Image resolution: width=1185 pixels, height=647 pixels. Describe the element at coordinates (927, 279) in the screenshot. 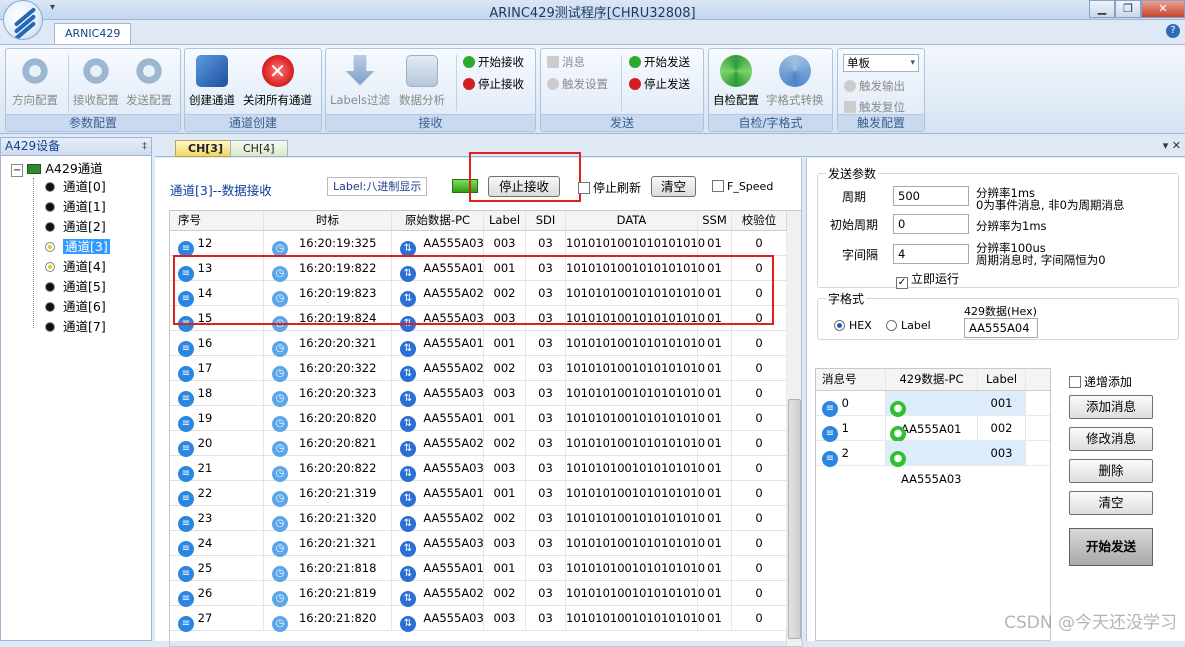

I see `immediate-run-checkbox: ✓ 立即运行` at that location.